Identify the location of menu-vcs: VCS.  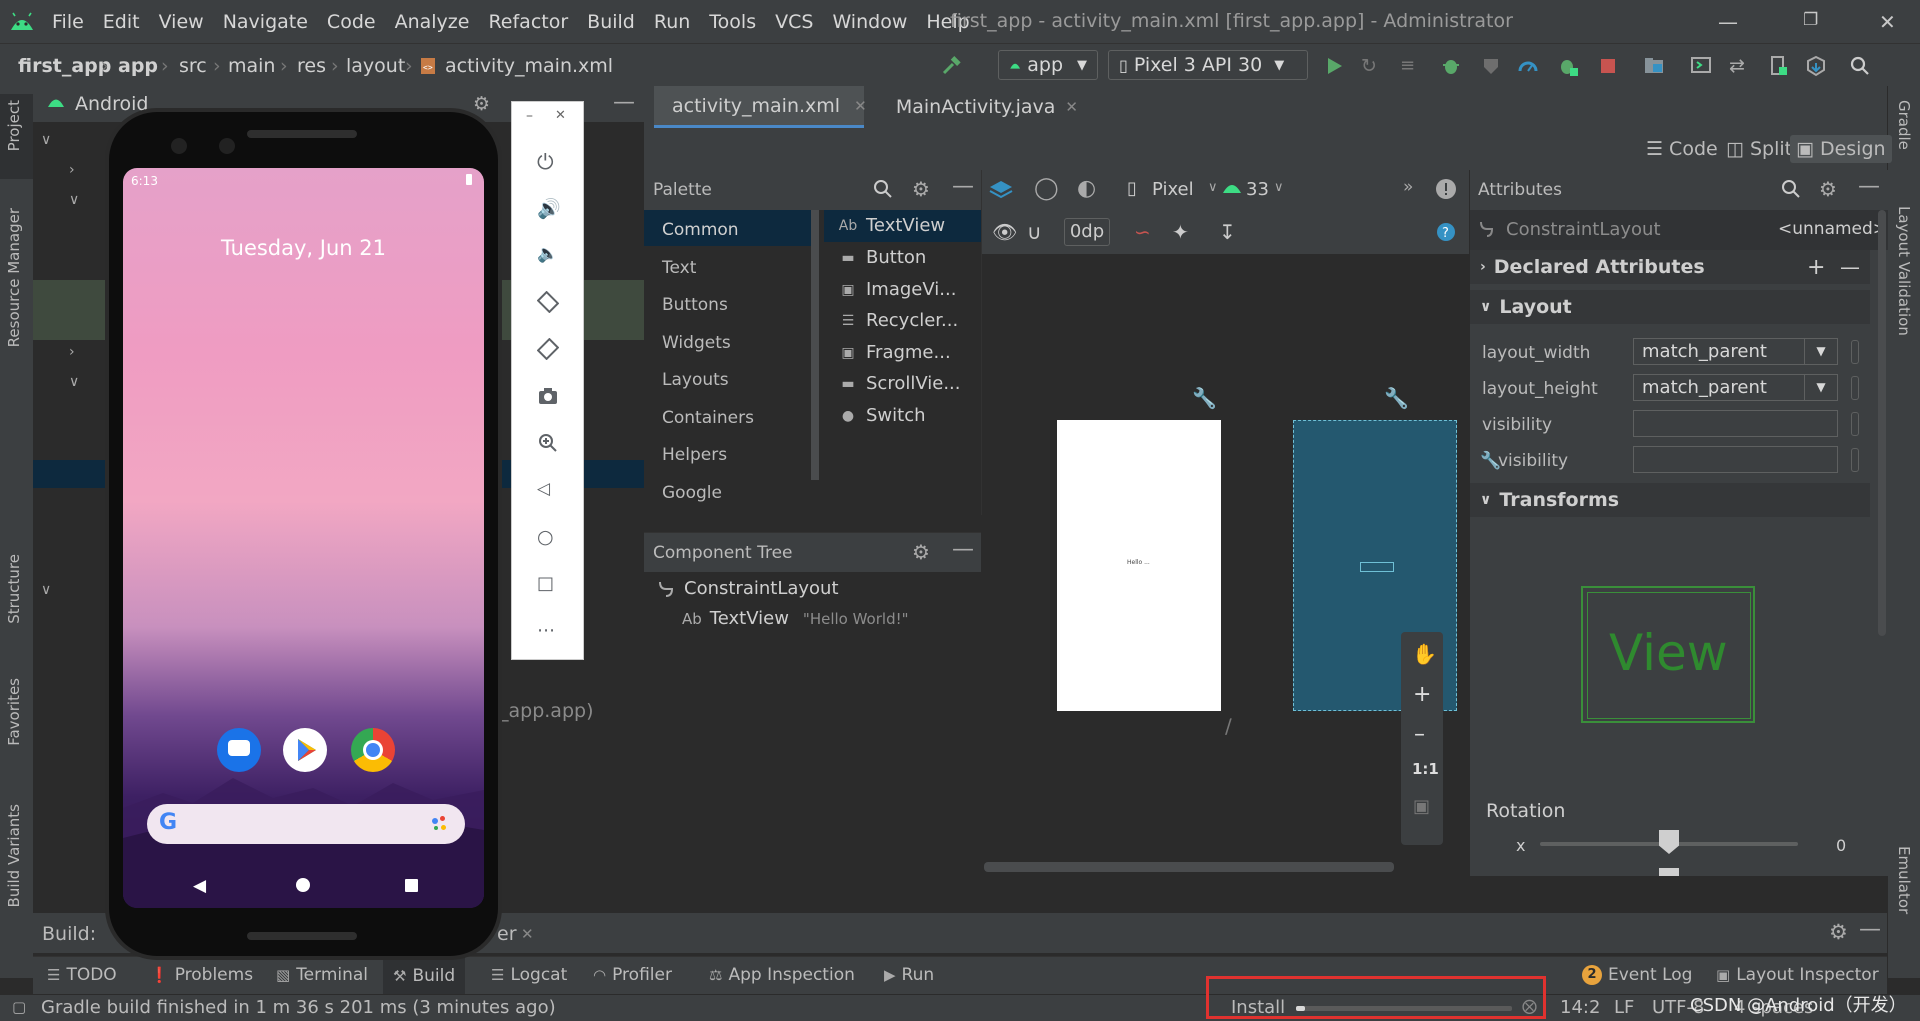
(794, 22).